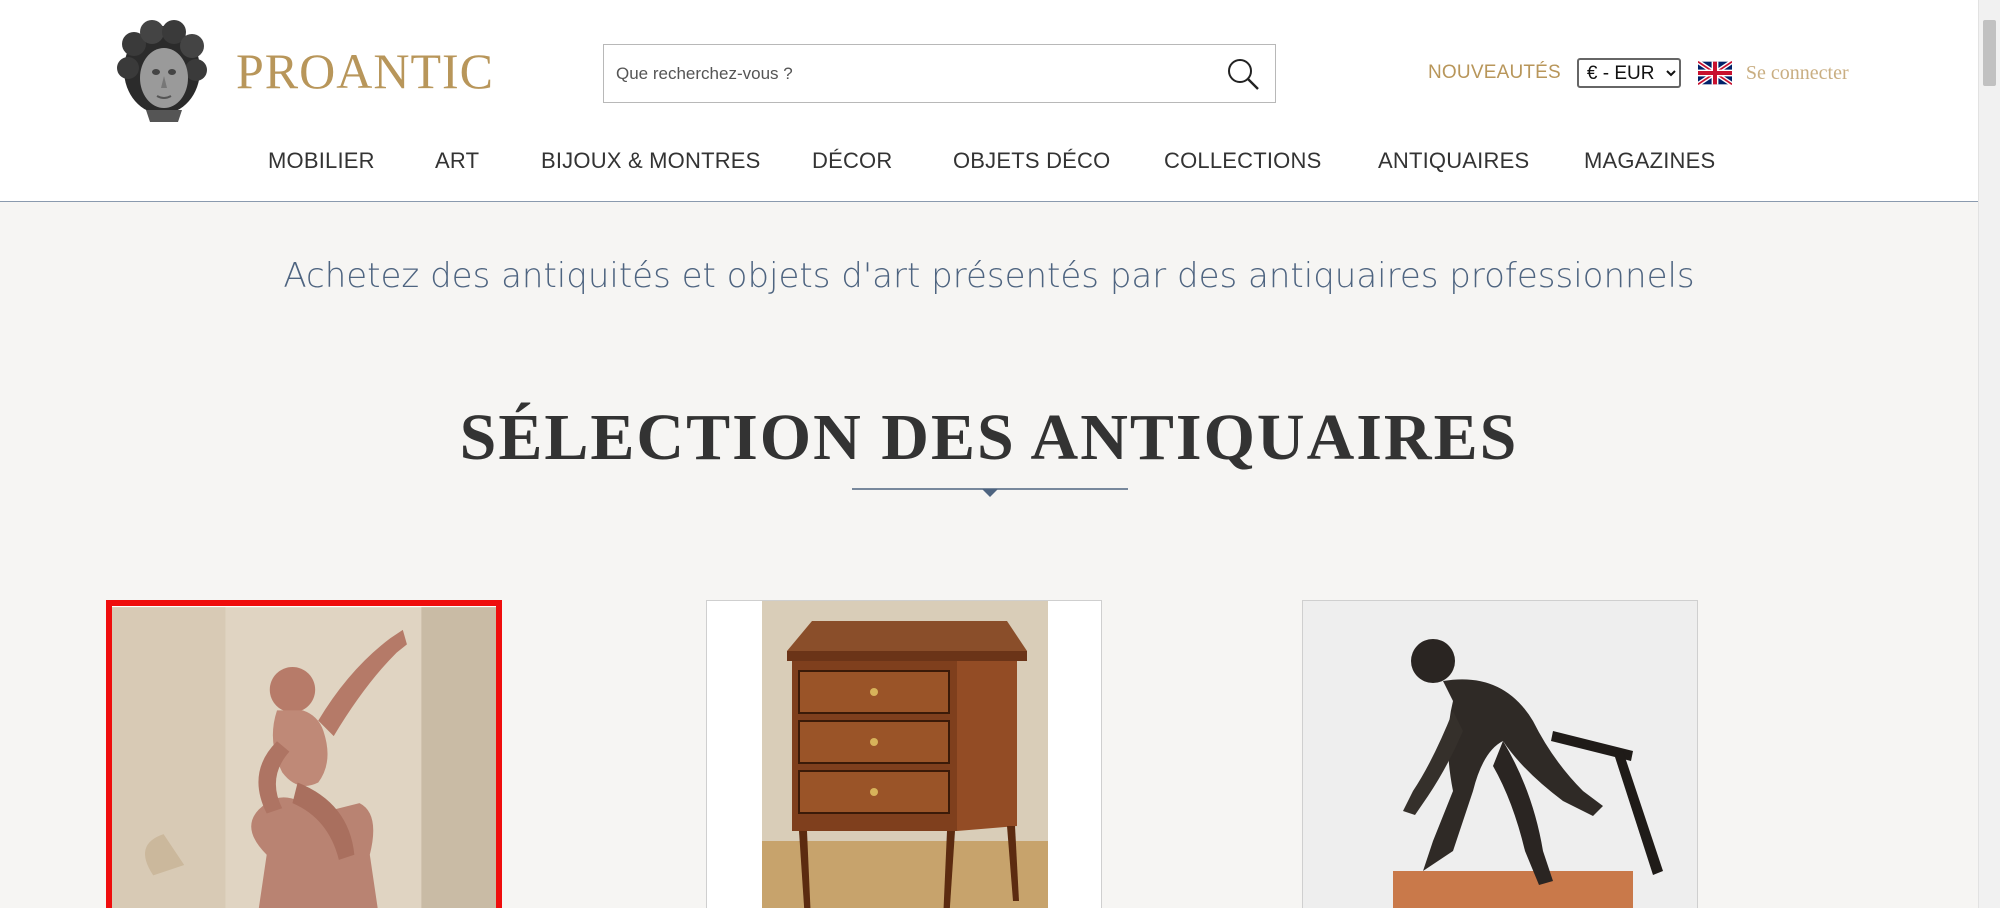 This screenshot has width=2000, height=908. What do you see at coordinates (1989, 53) in the screenshot?
I see `scrollbar-thumb` at bounding box center [1989, 53].